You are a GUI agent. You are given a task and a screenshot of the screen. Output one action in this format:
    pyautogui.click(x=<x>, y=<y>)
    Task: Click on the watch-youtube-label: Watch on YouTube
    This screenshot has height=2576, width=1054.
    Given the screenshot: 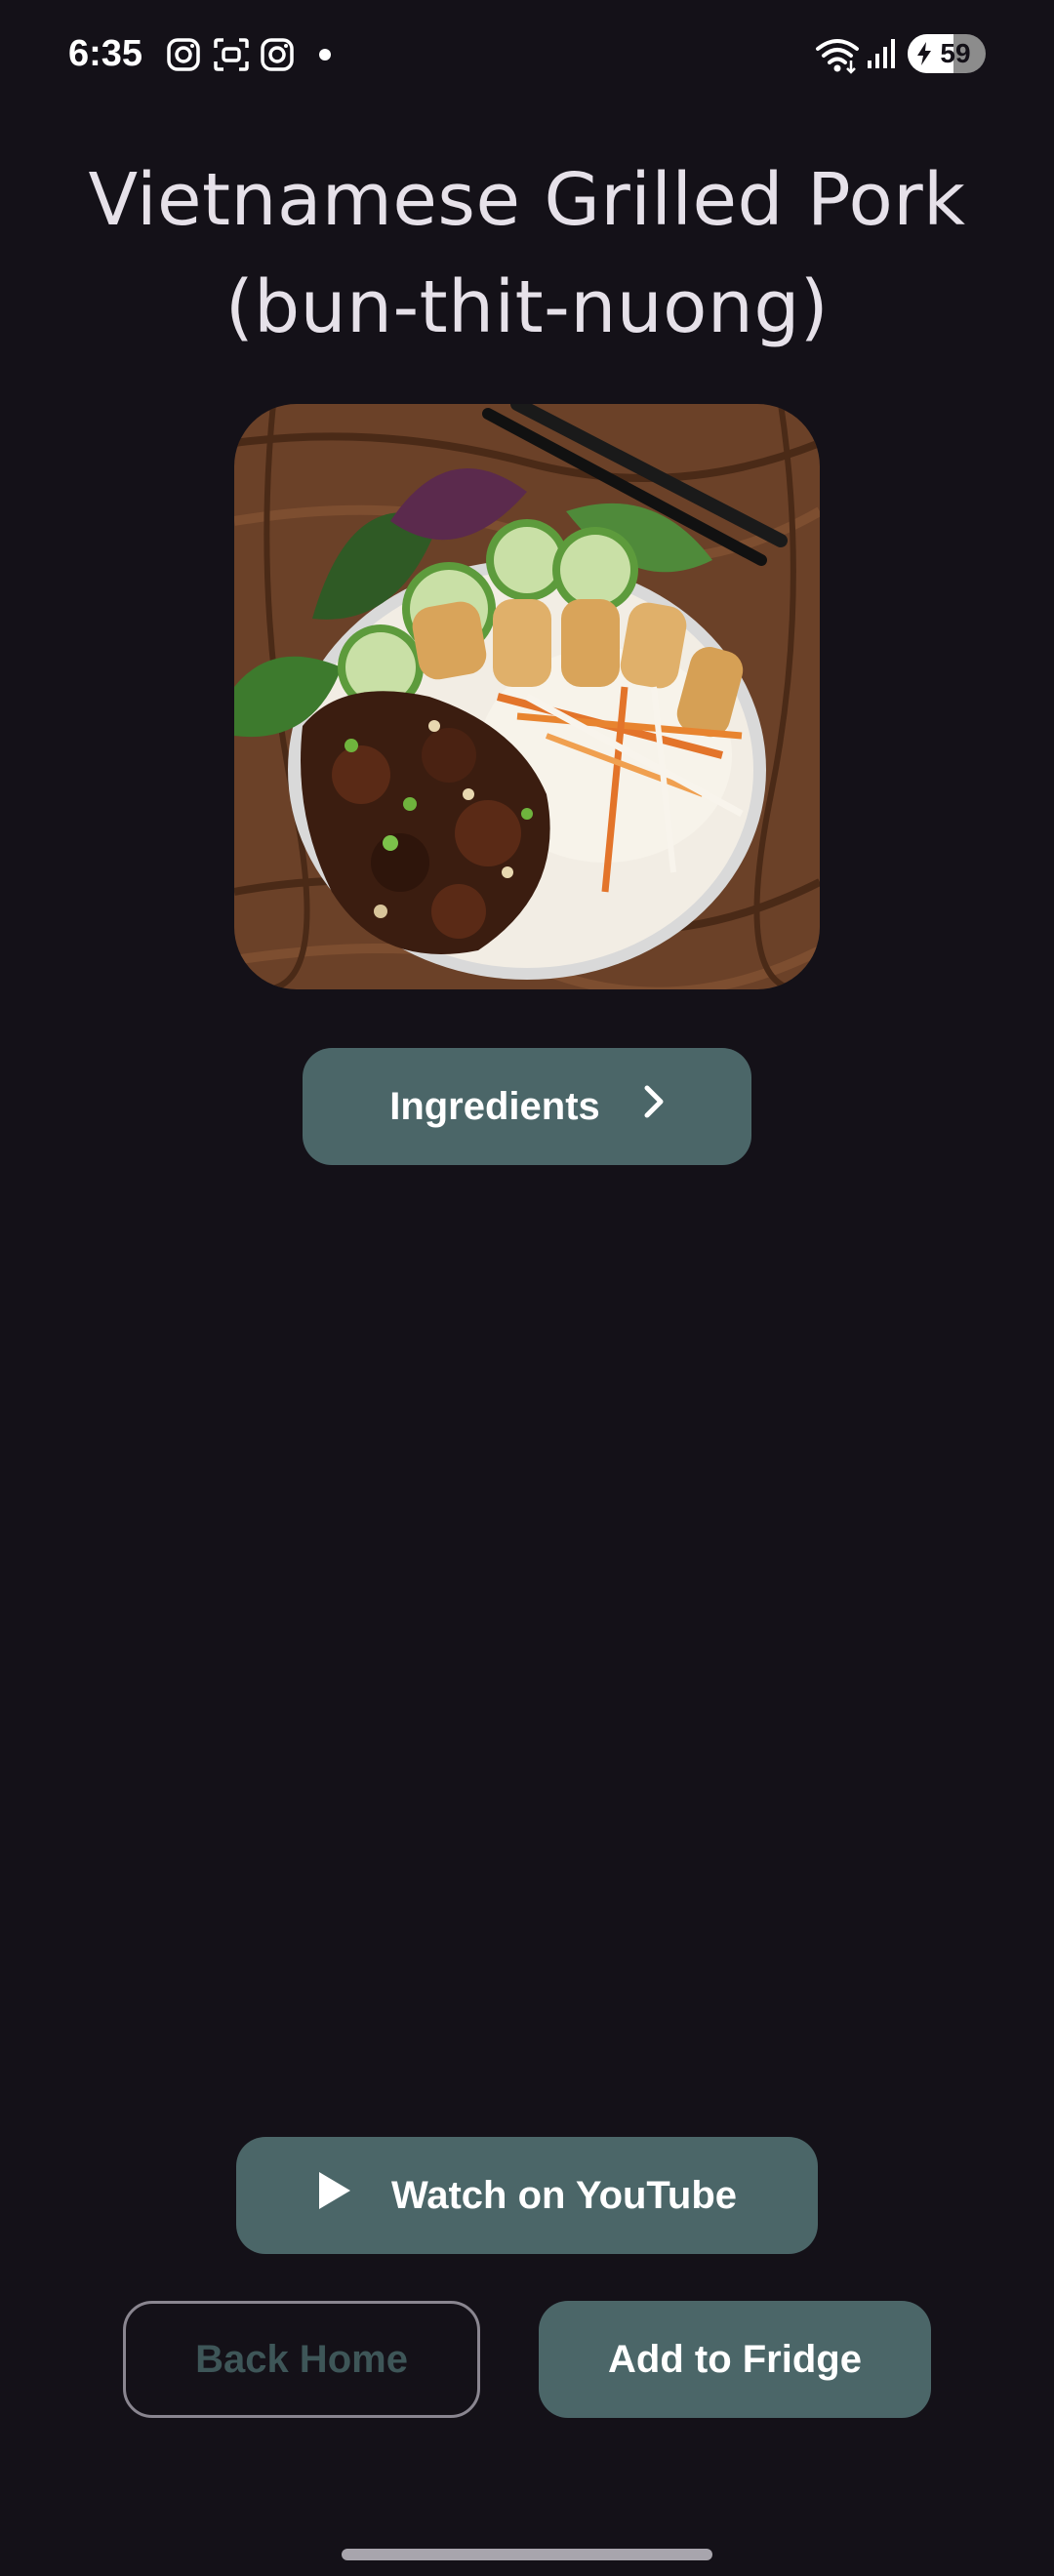 What is the action you would take?
    pyautogui.click(x=564, y=2195)
    